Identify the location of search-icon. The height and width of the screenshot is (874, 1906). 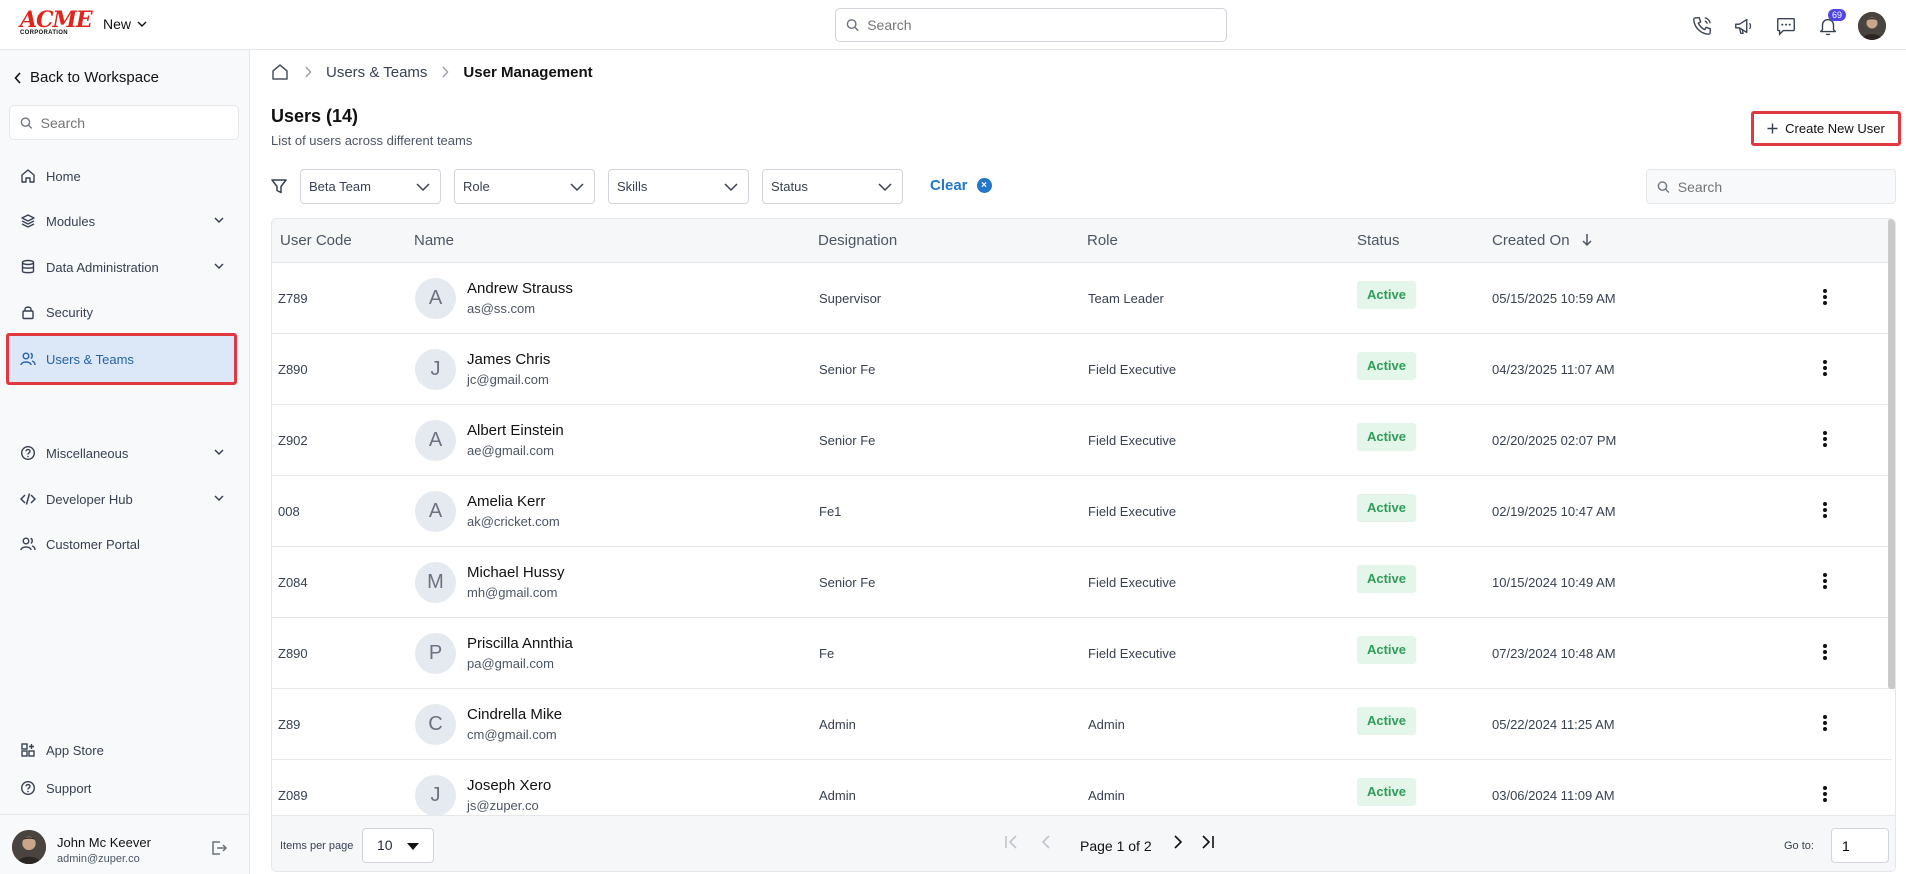
(852, 25).